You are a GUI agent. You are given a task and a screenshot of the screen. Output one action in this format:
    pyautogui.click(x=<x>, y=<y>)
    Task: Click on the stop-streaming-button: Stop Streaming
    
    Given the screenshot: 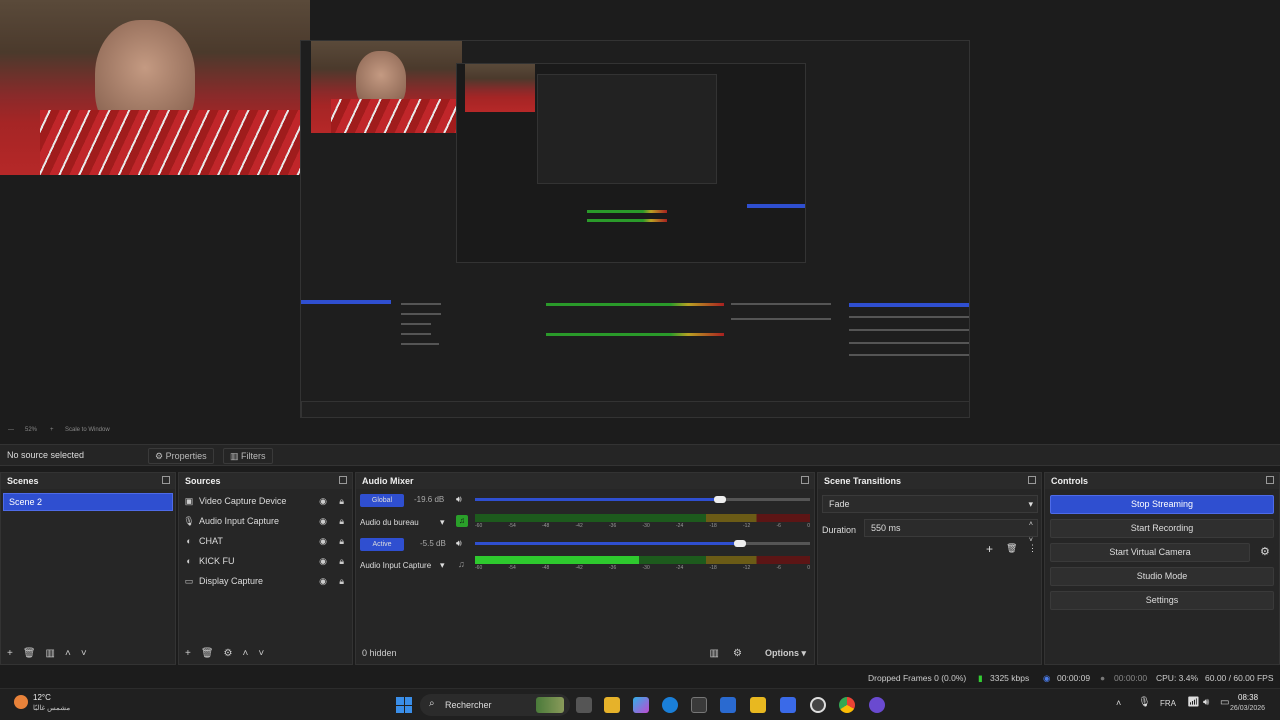 What is the action you would take?
    pyautogui.click(x=1162, y=504)
    